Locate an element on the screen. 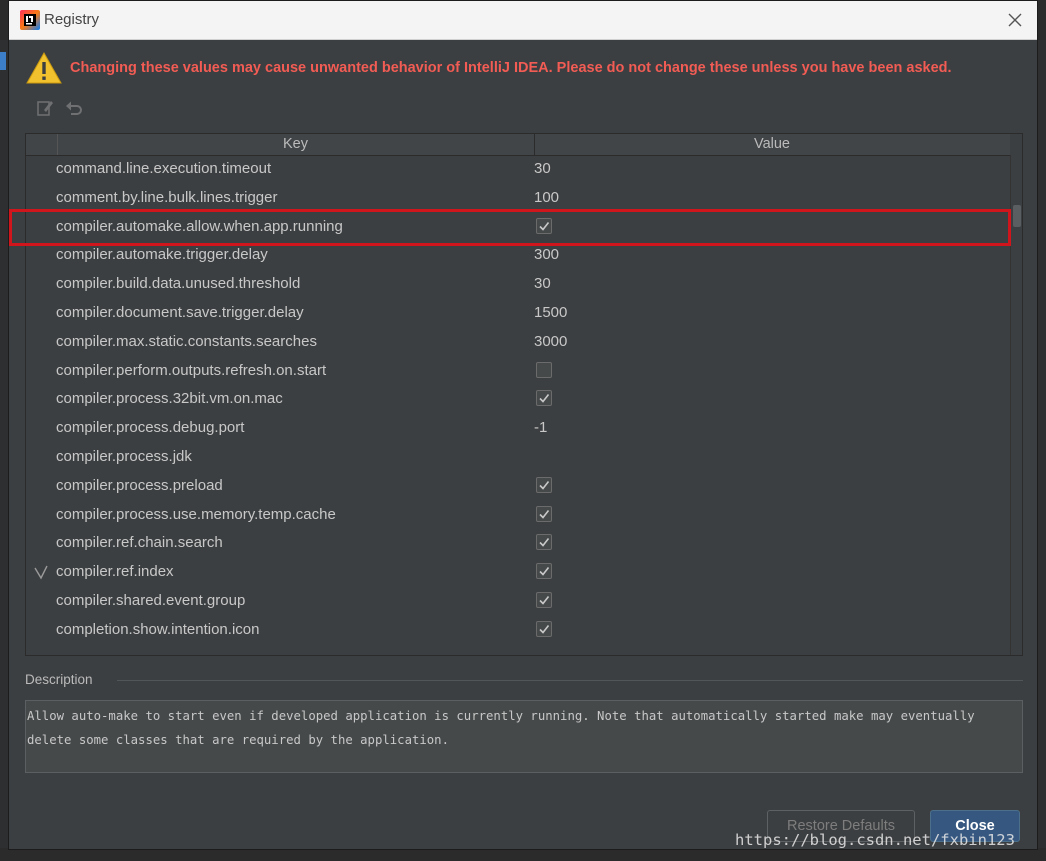  table-row: compiler.process.debug.port -1 is located at coordinates (518, 428).